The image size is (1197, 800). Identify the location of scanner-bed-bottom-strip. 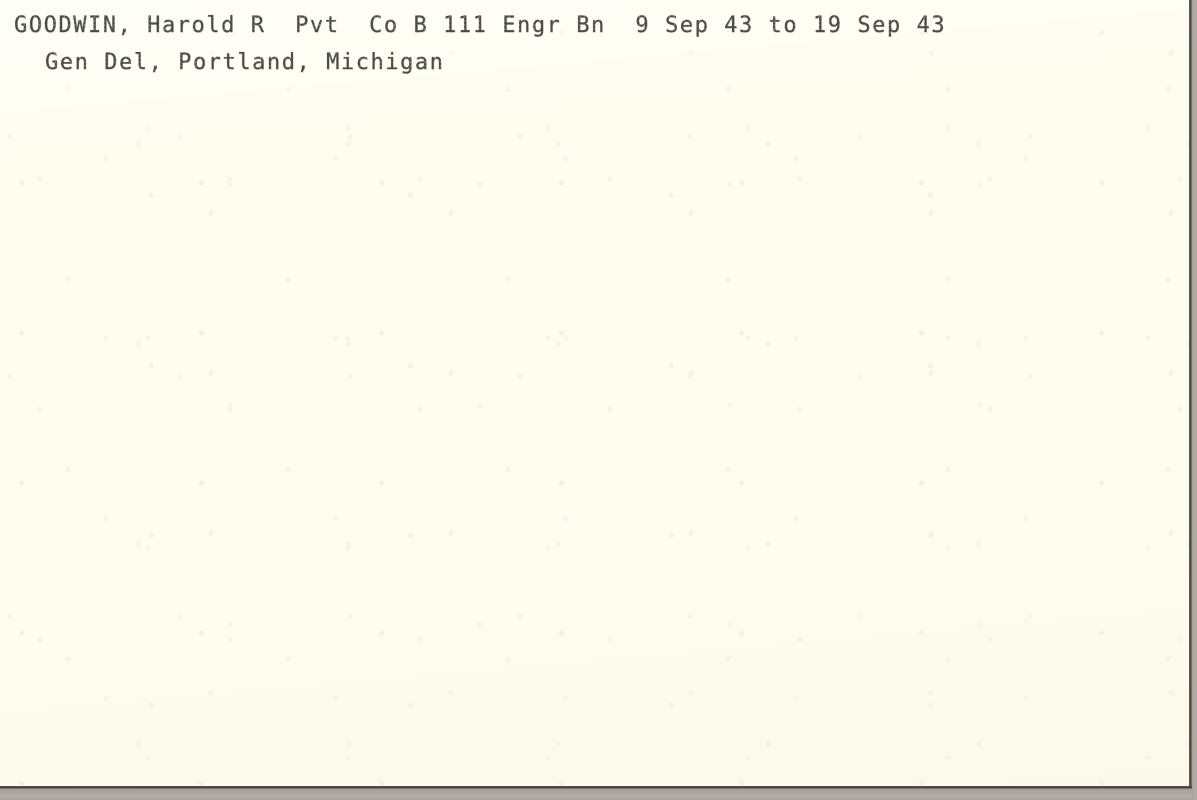
(598, 794).